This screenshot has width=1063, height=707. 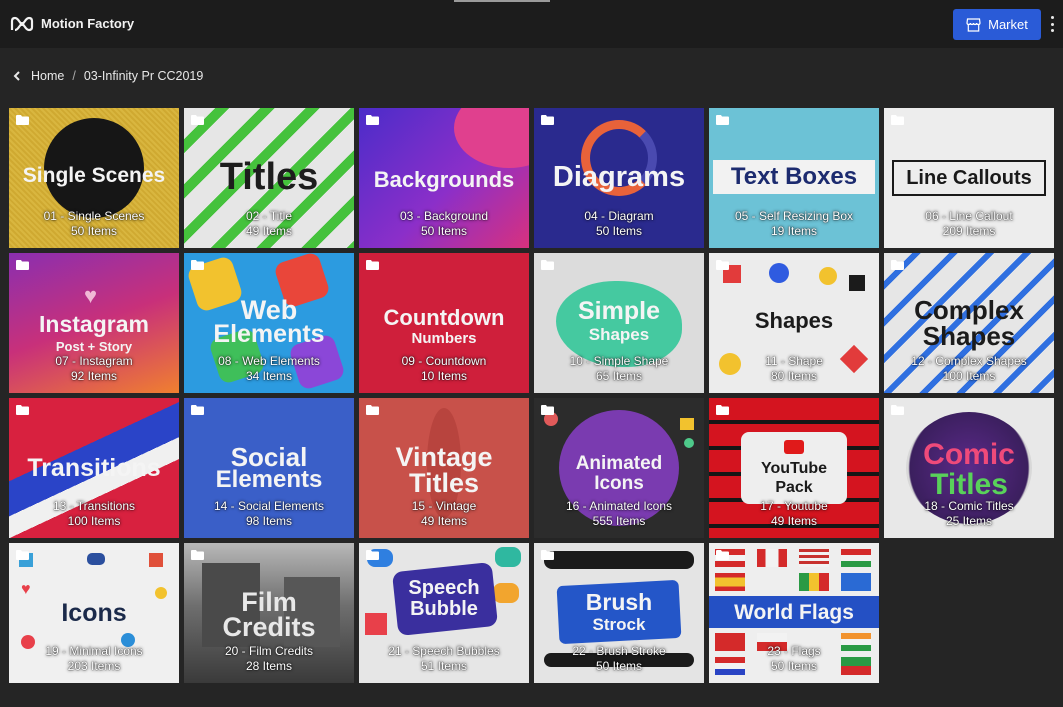 I want to click on market-button: Market, so click(x=997, y=24).